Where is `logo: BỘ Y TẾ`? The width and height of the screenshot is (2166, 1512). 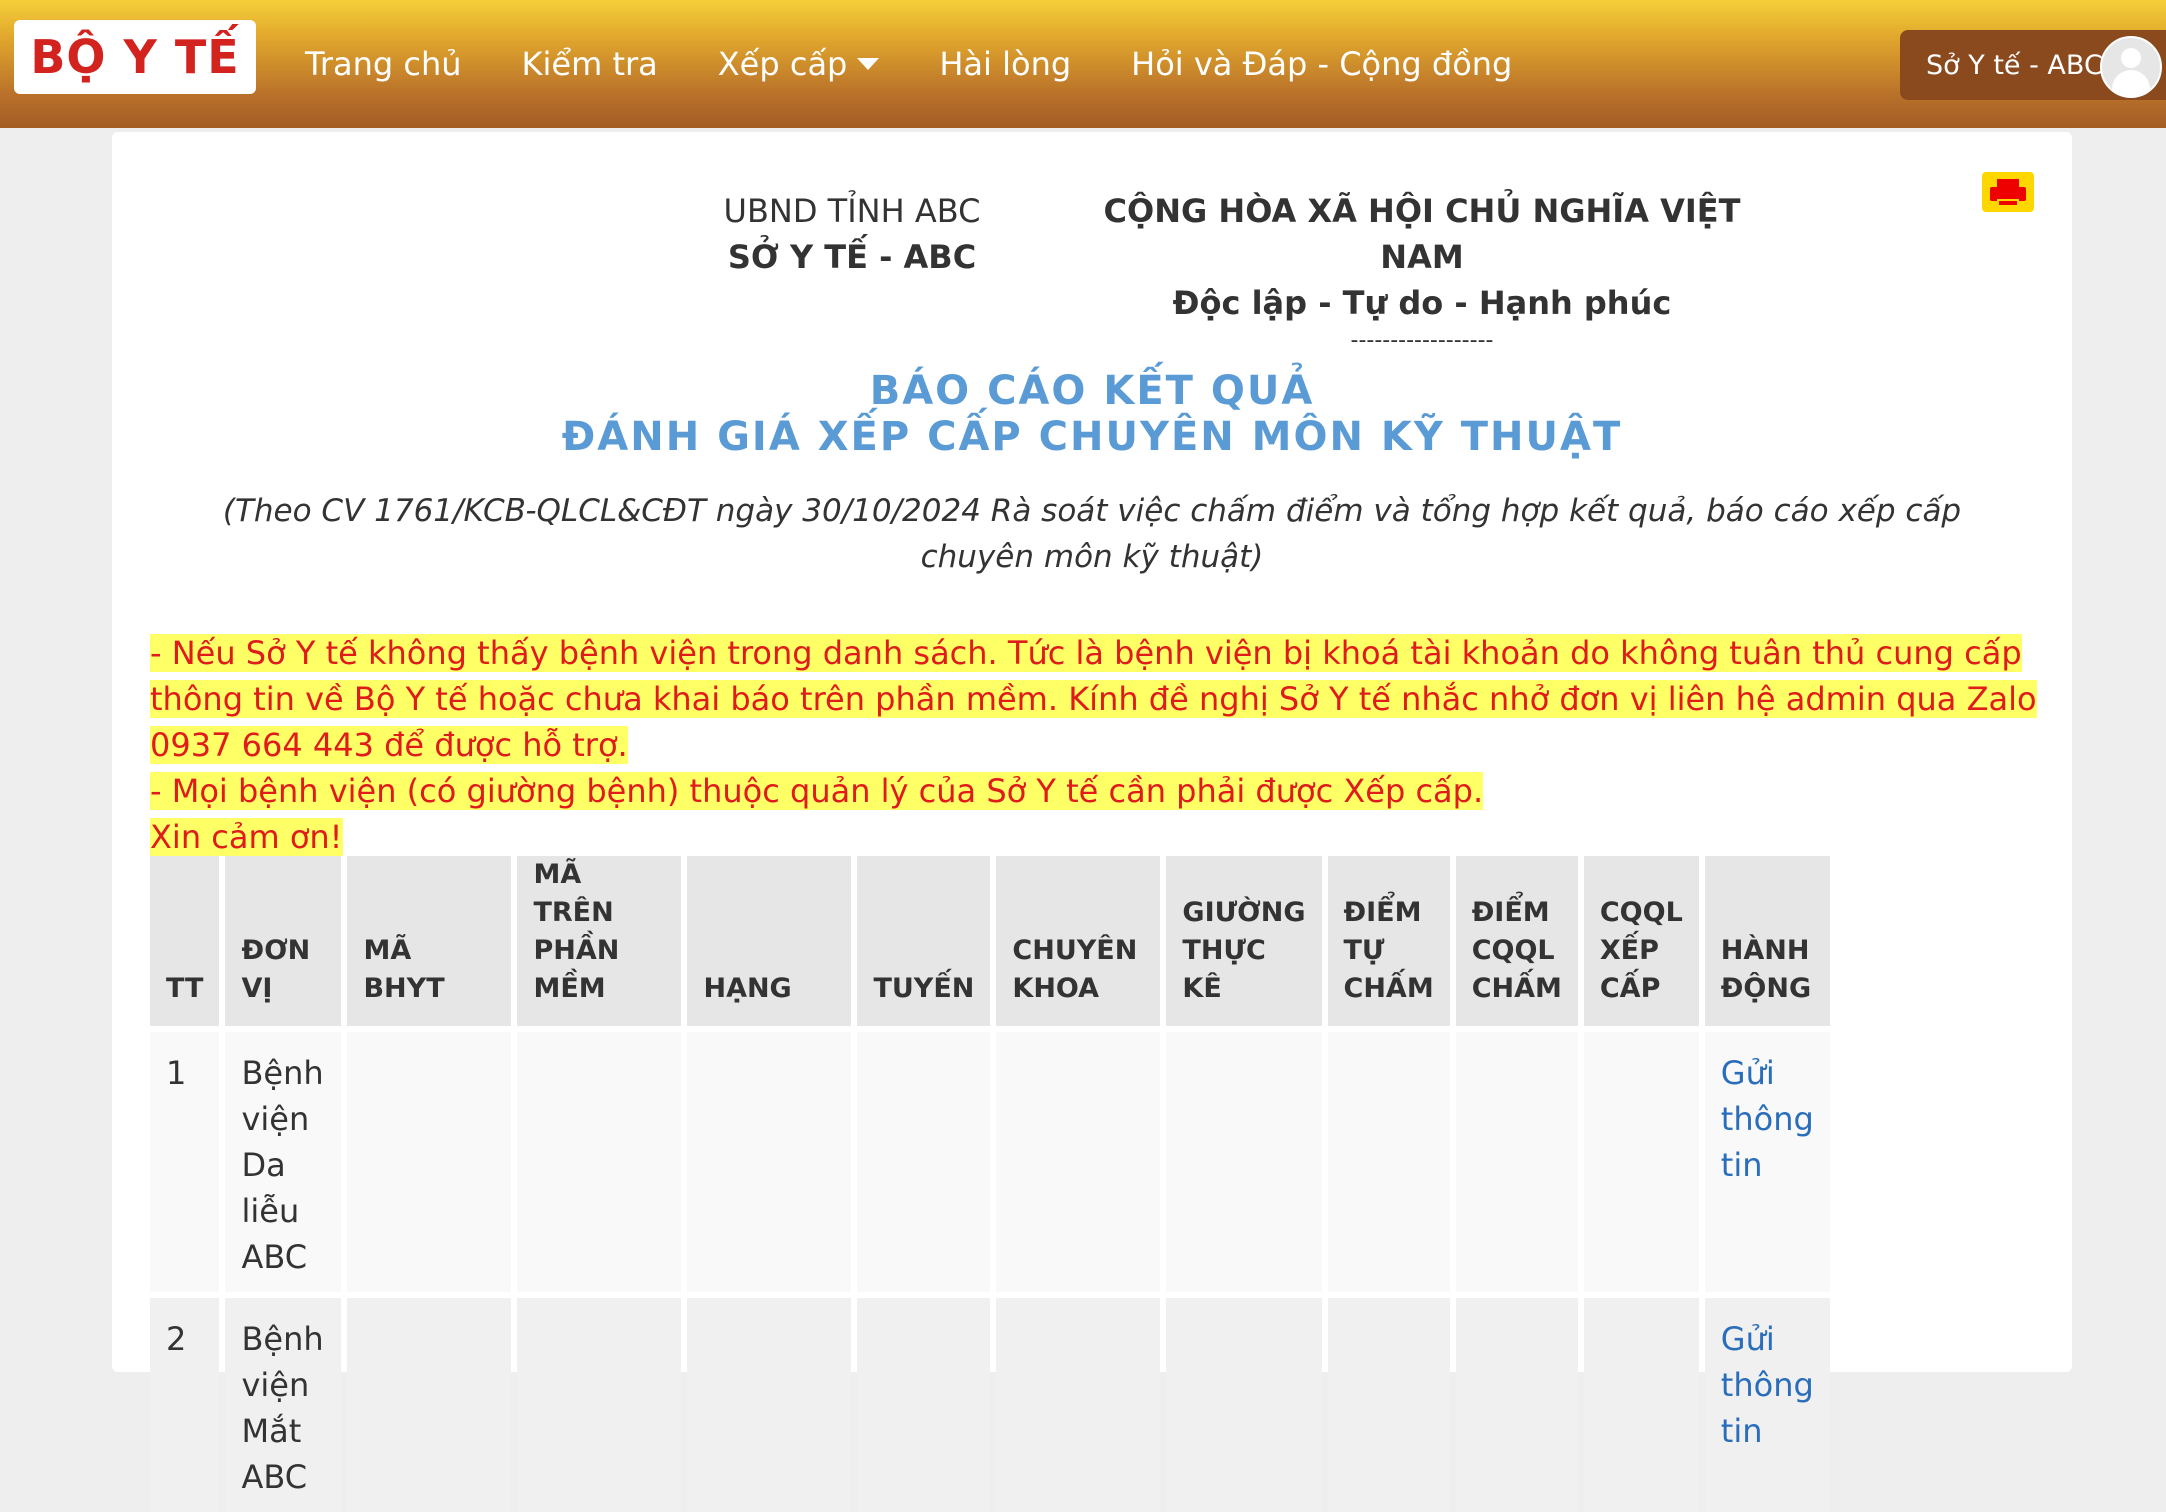
logo: BỘ Y TẾ is located at coordinates (135, 57).